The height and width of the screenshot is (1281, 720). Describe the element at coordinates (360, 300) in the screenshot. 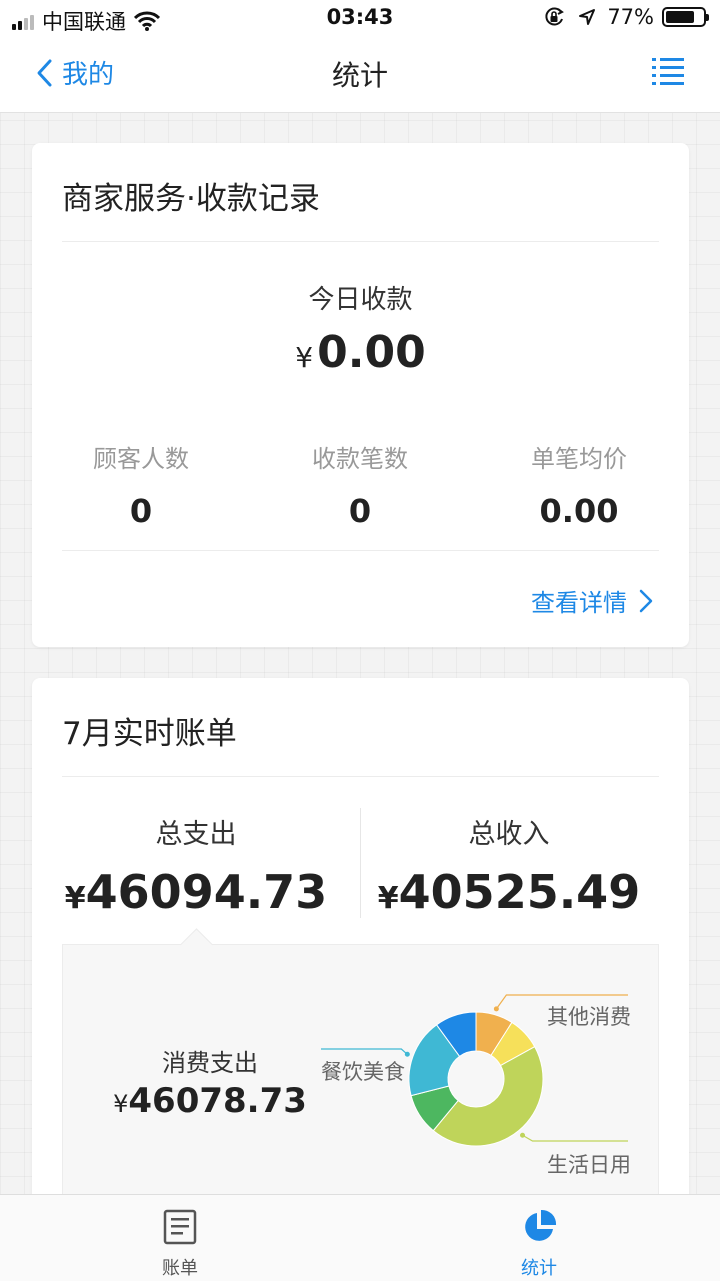

I see `today-label: 今日收款` at that location.